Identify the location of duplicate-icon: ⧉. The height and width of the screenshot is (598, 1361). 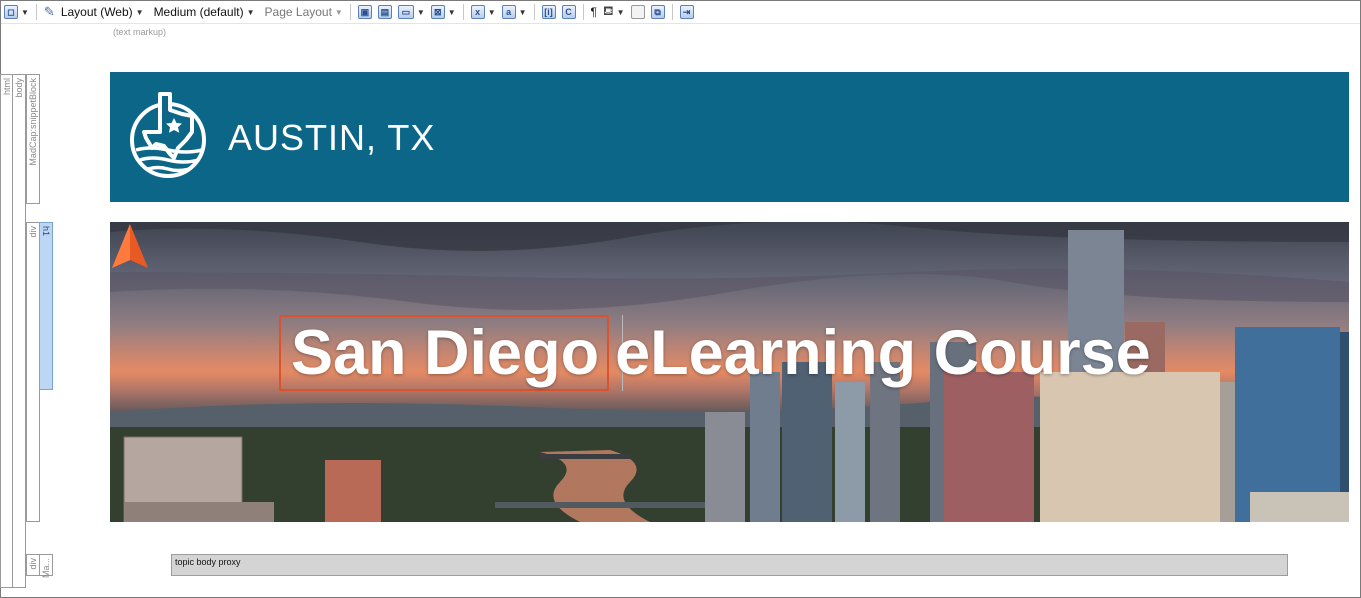
(657, 12).